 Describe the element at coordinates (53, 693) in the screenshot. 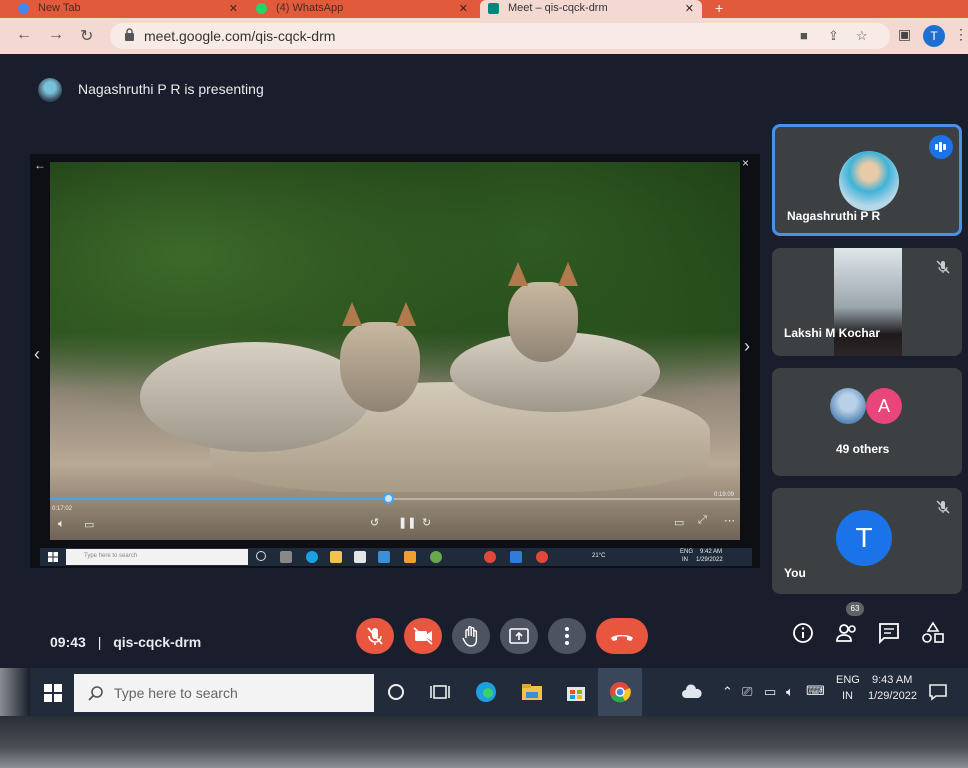

I see `windows-start-icon` at that location.